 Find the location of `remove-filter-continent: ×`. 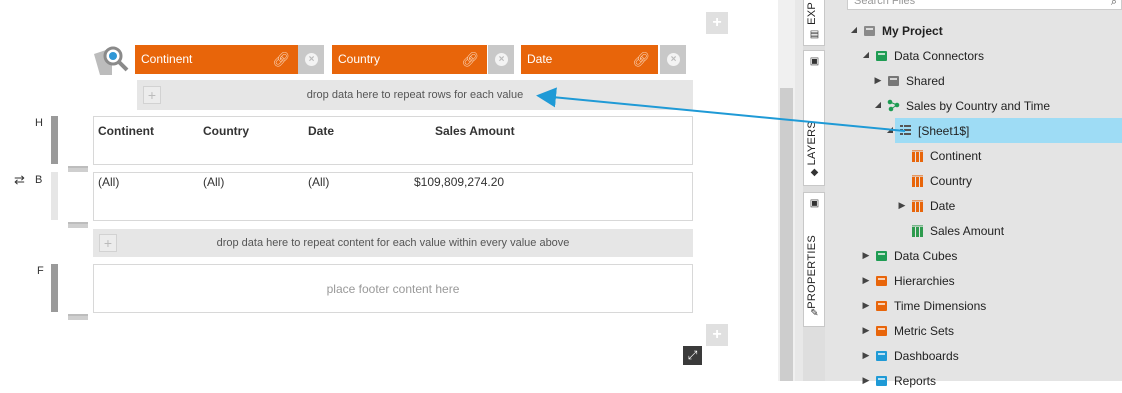

remove-filter-continent: × is located at coordinates (311, 59).